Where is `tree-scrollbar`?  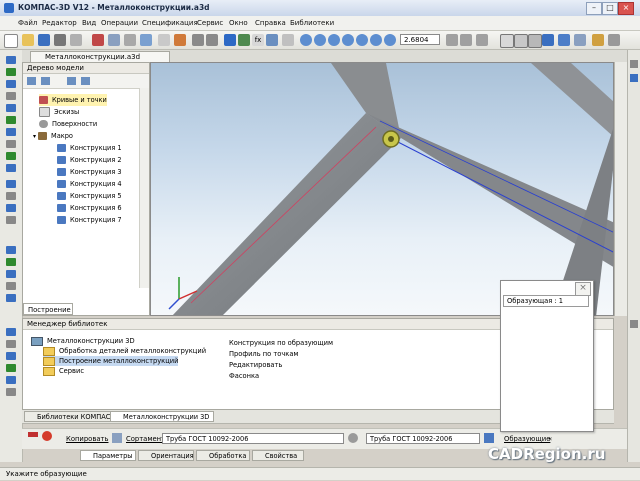 tree-scrollbar is located at coordinates (144, 188).